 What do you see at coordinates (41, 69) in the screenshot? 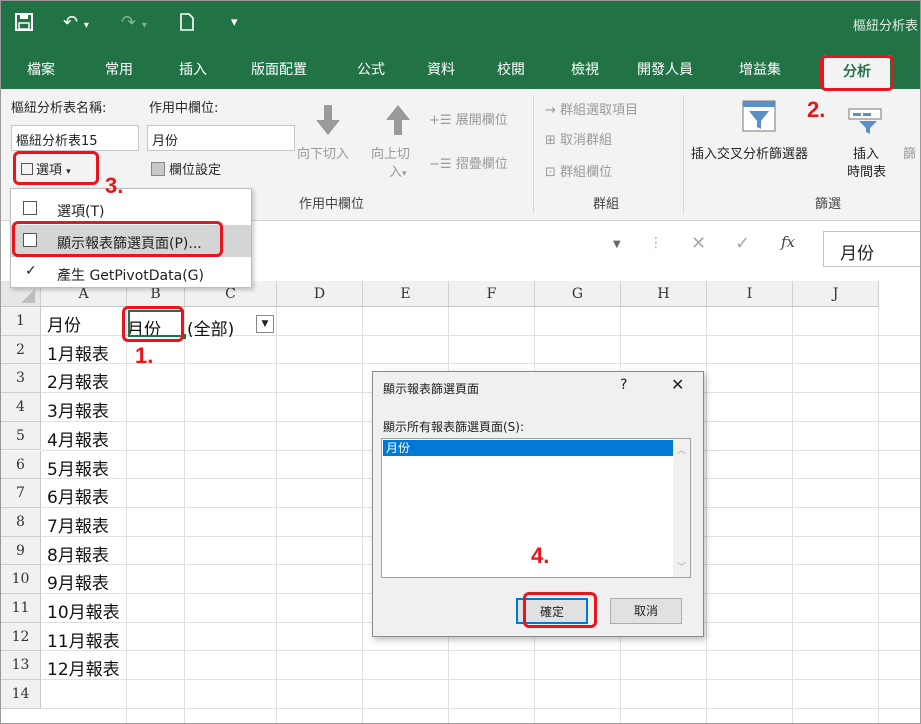
I see `tab-file: 檔案` at bounding box center [41, 69].